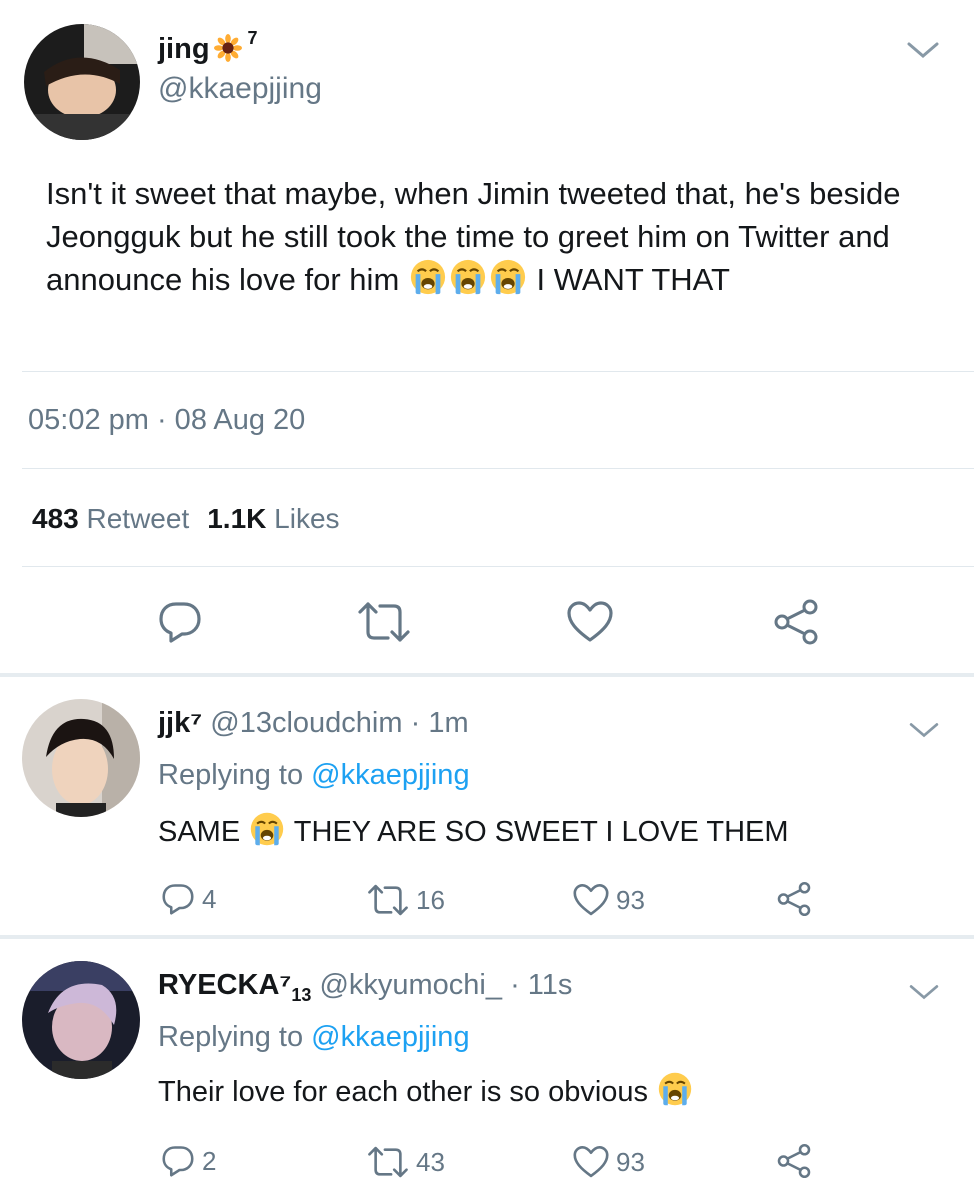  What do you see at coordinates (410, 985) in the screenshot?
I see `handle: @kkyumochi_` at bounding box center [410, 985].